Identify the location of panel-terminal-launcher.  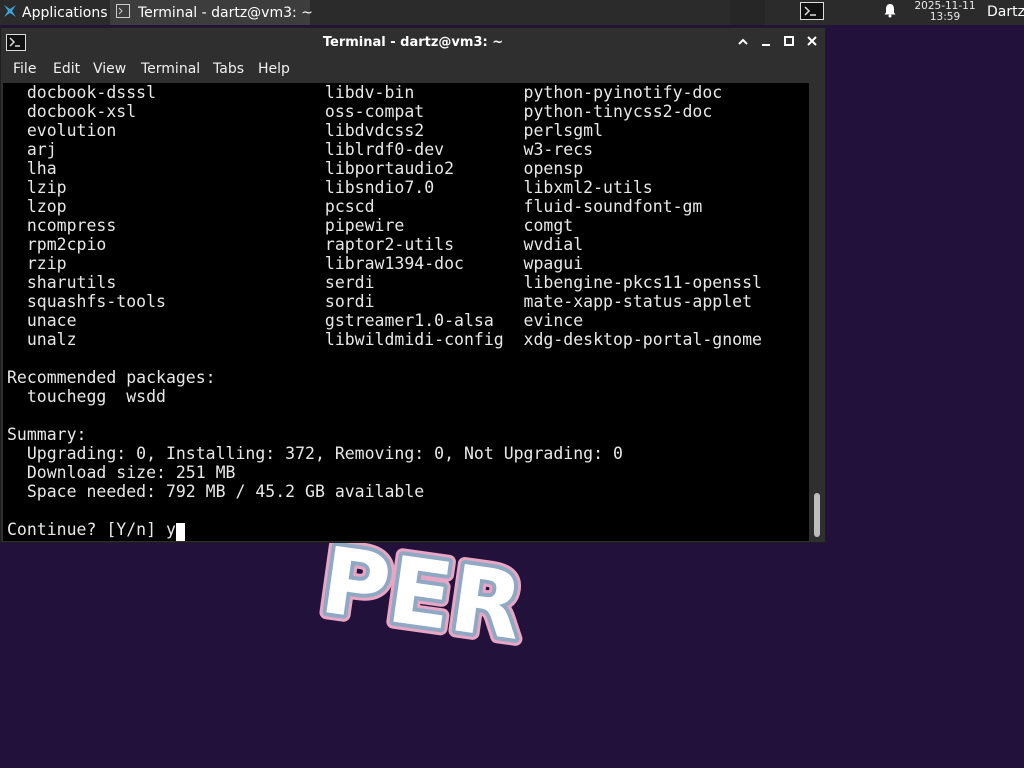
(812, 12).